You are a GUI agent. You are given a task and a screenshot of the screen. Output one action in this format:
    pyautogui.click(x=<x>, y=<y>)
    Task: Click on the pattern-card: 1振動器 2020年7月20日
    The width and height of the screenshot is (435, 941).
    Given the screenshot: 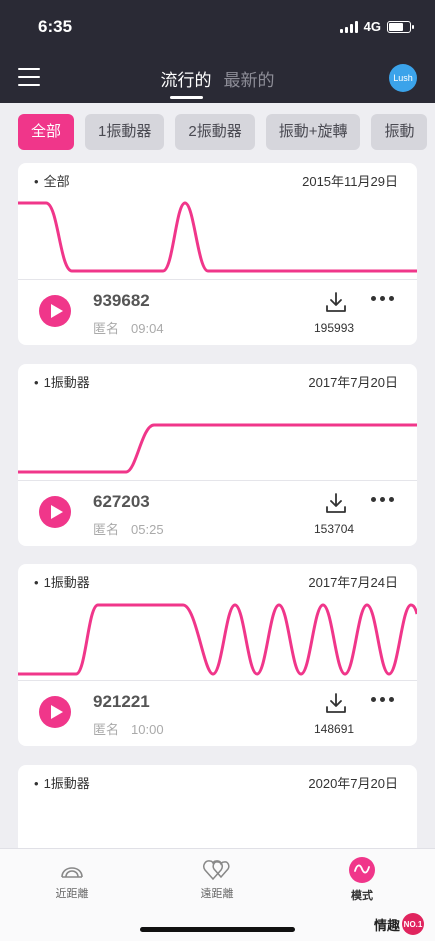 What is the action you would take?
    pyautogui.click(x=217, y=810)
    